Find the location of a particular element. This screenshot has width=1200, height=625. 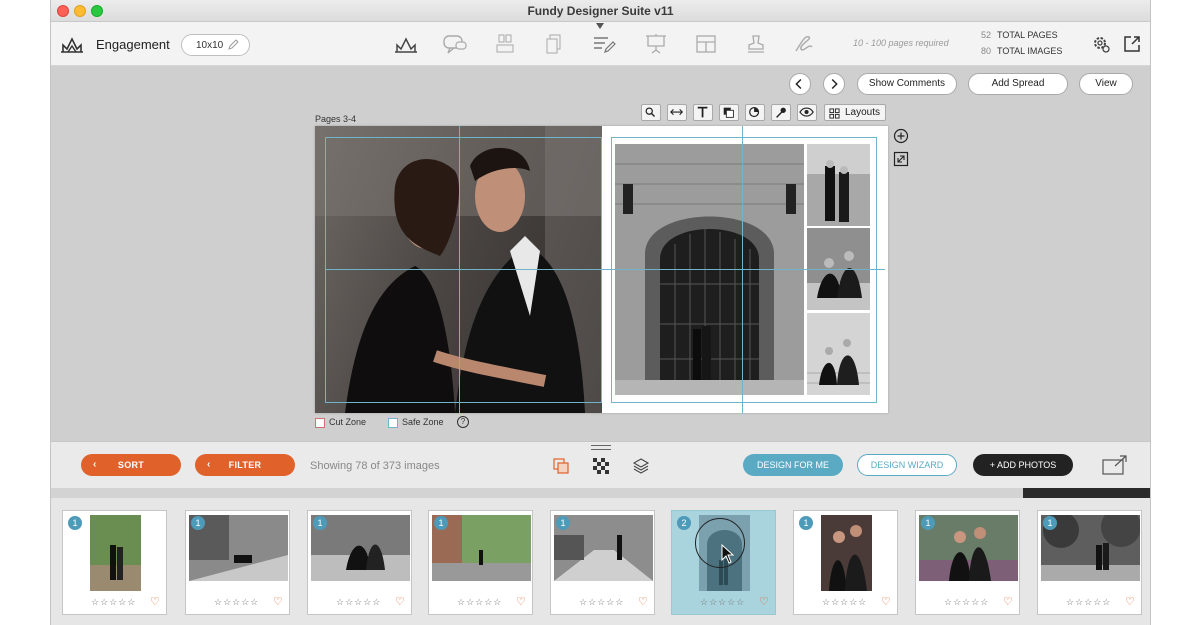

sort-button: ‹ SORT is located at coordinates (131, 465).